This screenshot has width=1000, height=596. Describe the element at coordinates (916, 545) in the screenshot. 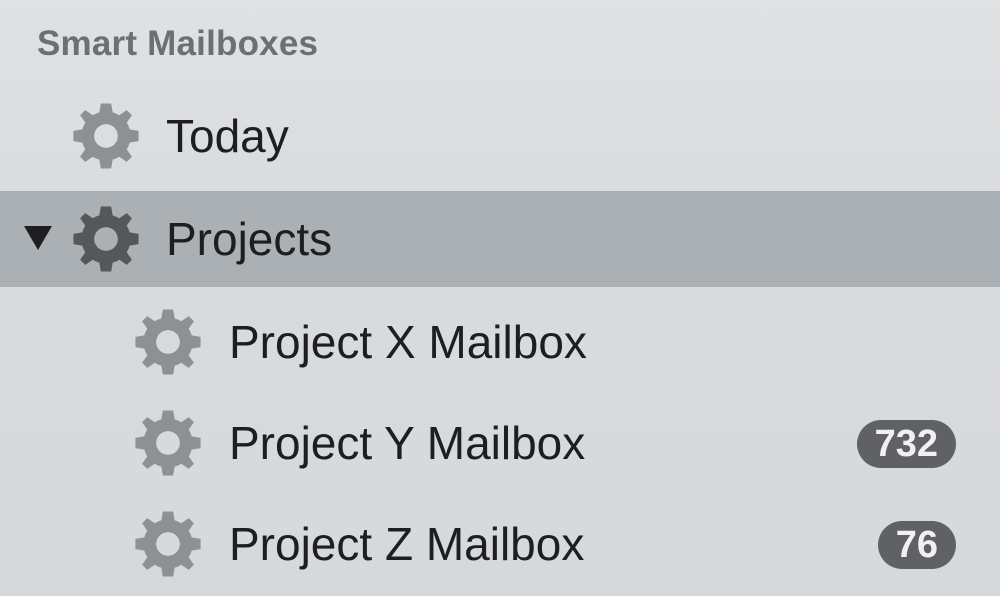

I see `unread-count-badge: 76` at that location.